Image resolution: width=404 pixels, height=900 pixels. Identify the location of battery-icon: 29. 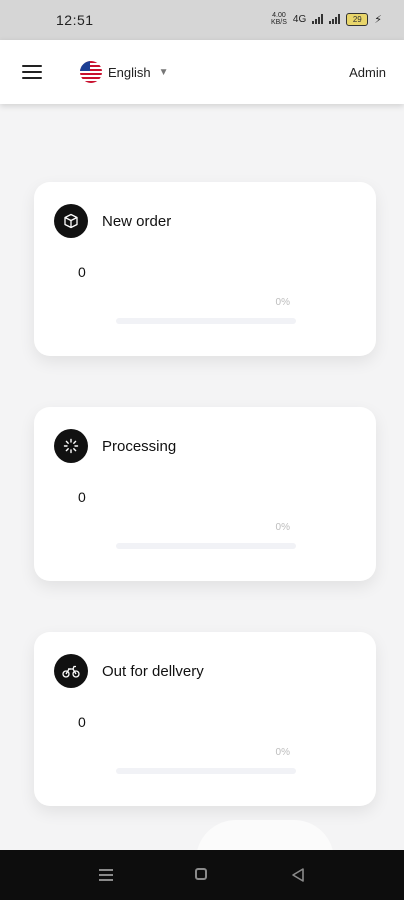
(357, 19).